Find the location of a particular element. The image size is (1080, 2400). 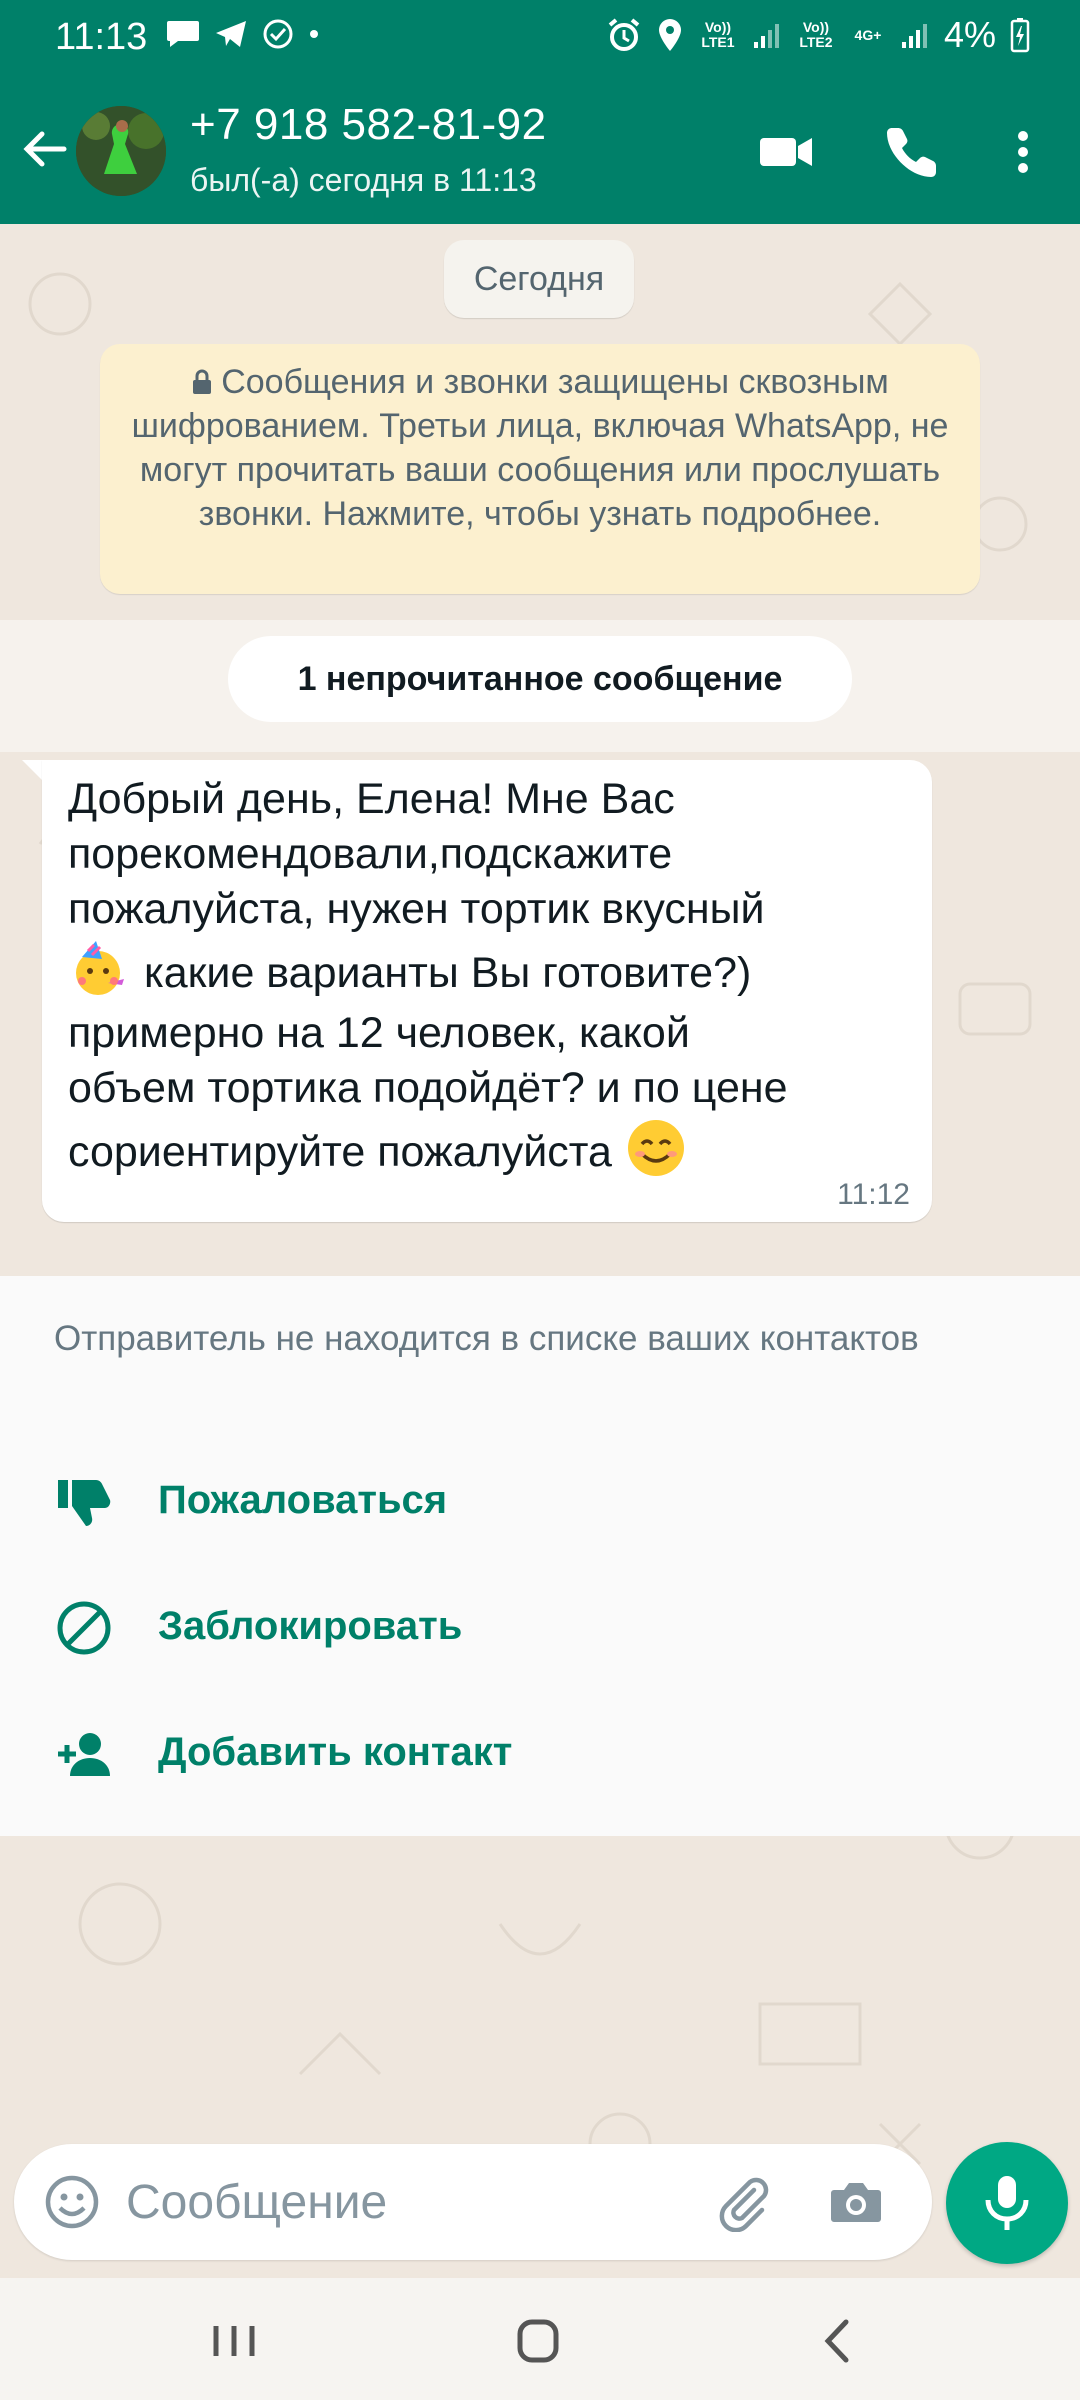

add-contact-label: Добавить контакт is located at coordinates (335, 1752).